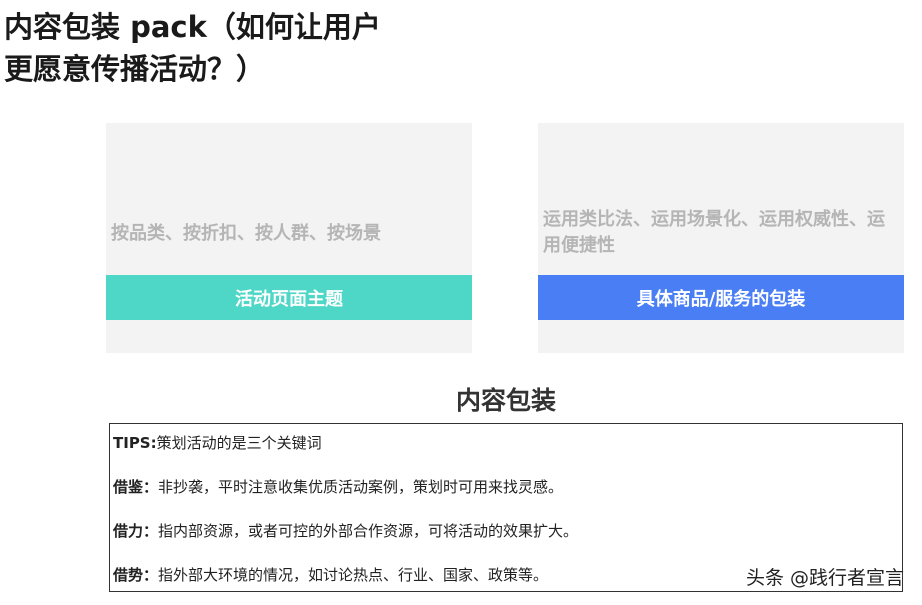 This screenshot has width=922, height=605. I want to click on tip-text: 策划活动的是三个关键词, so click(239, 443).